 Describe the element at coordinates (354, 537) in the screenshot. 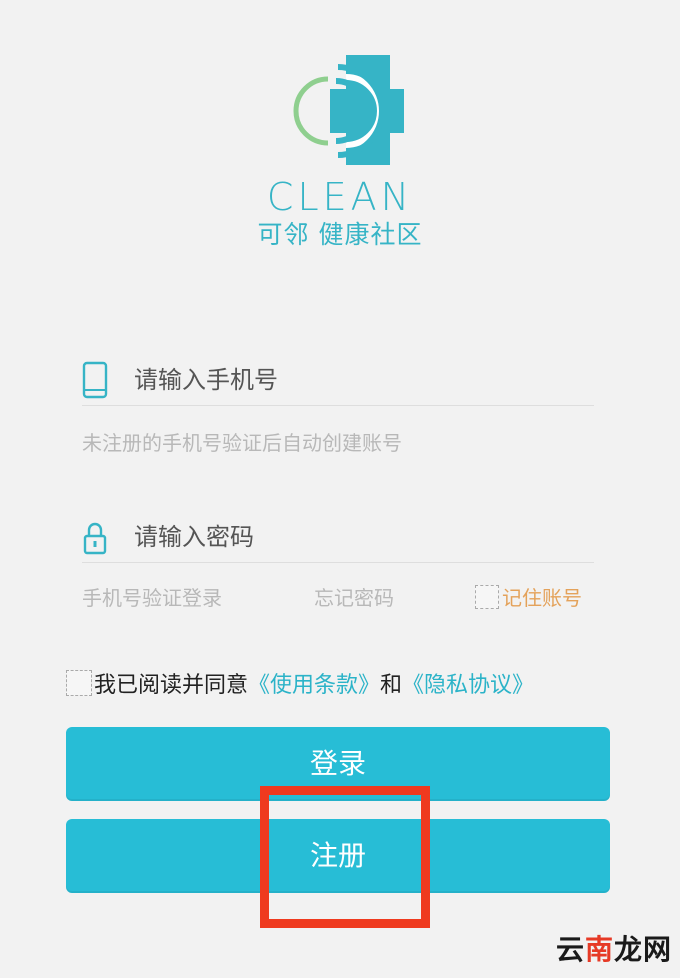

I see `password-input` at that location.